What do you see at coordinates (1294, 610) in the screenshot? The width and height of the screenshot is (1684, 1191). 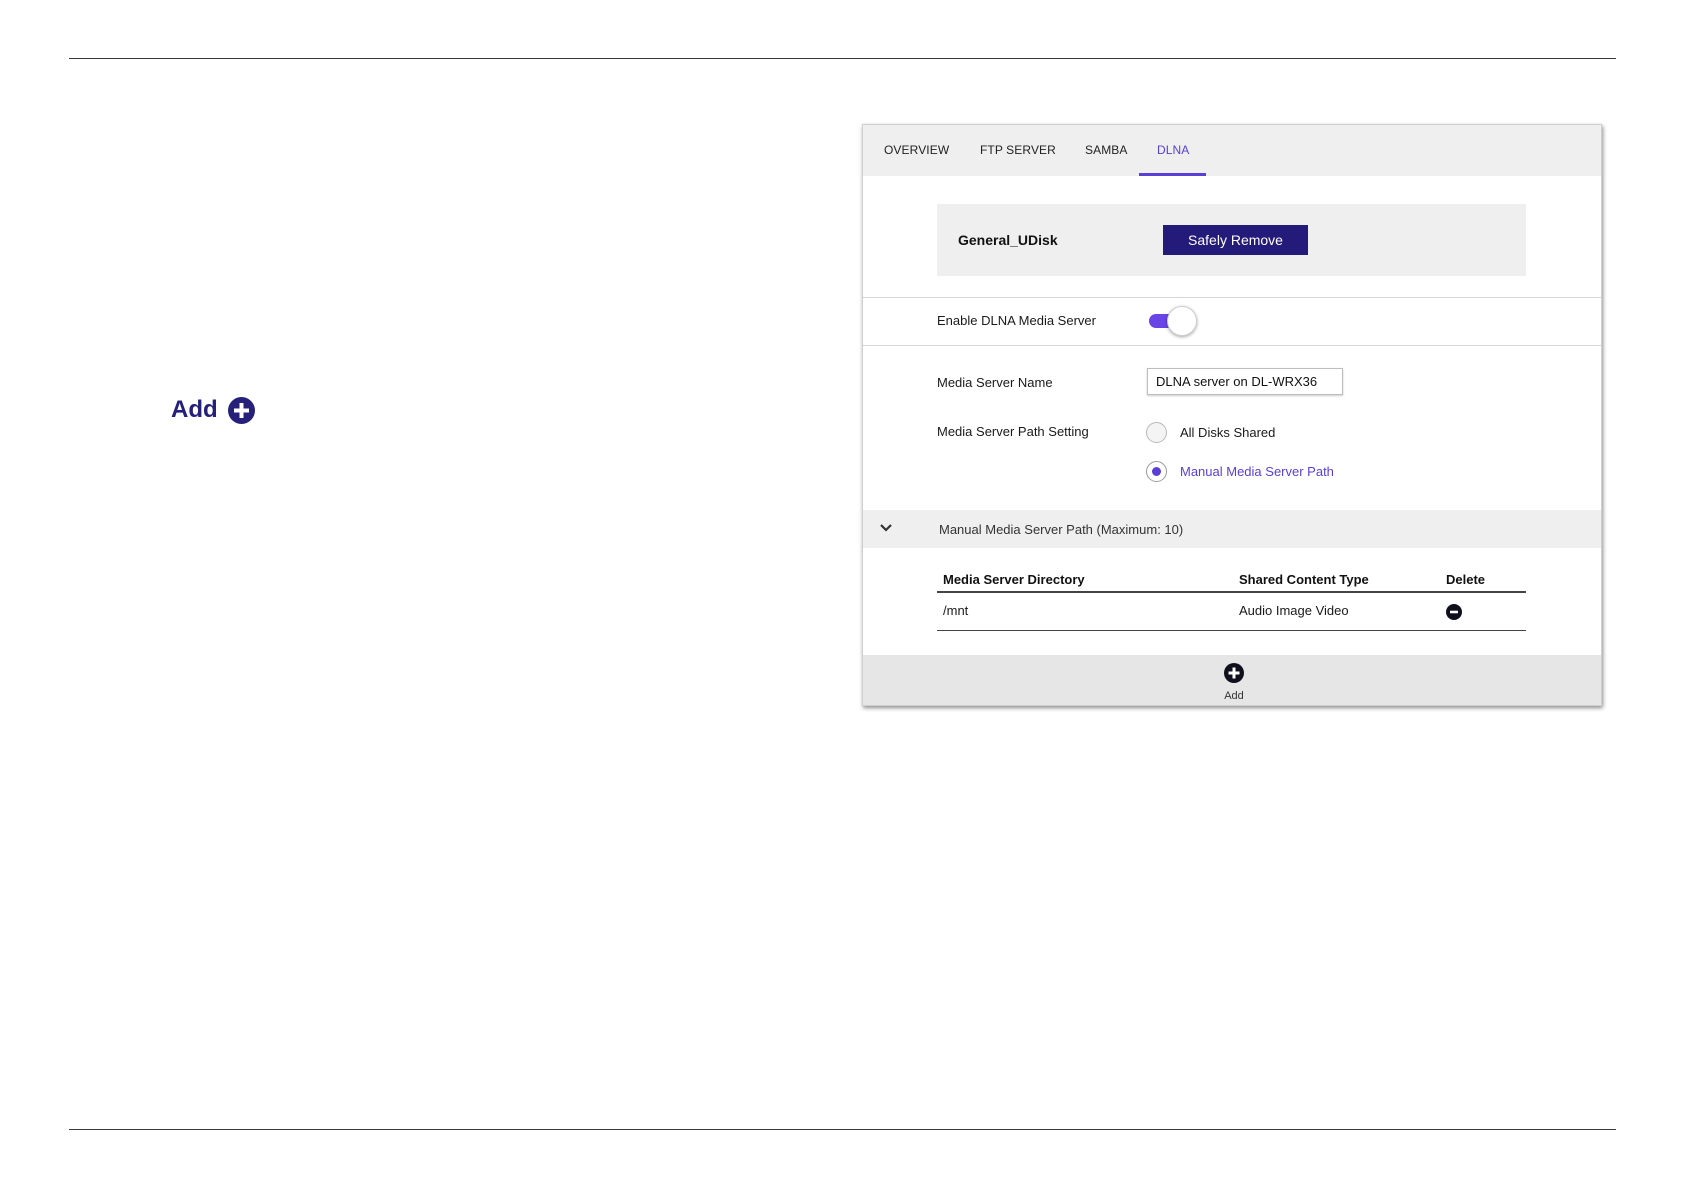 I see `row-content-type: Audio Image Video` at bounding box center [1294, 610].